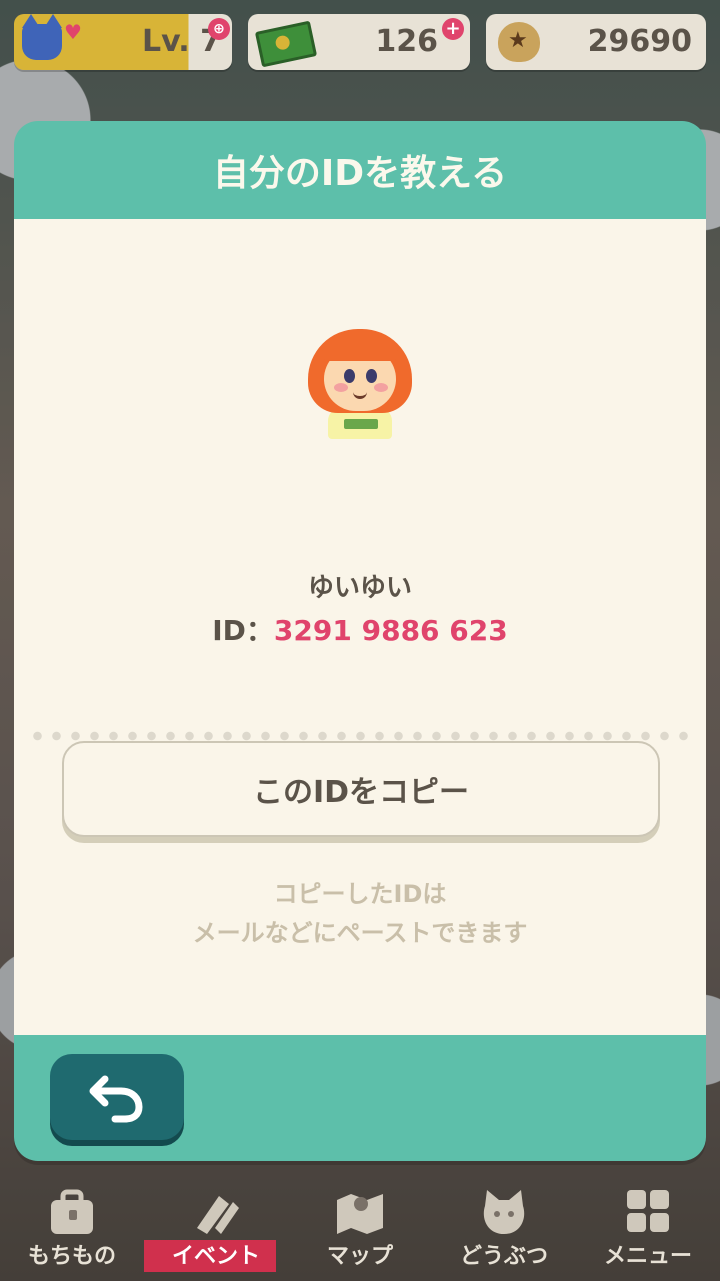 This screenshot has width=720, height=1281. Describe the element at coordinates (361, 789) in the screenshot. I see `copy-id-button: このIDをコピー` at that location.